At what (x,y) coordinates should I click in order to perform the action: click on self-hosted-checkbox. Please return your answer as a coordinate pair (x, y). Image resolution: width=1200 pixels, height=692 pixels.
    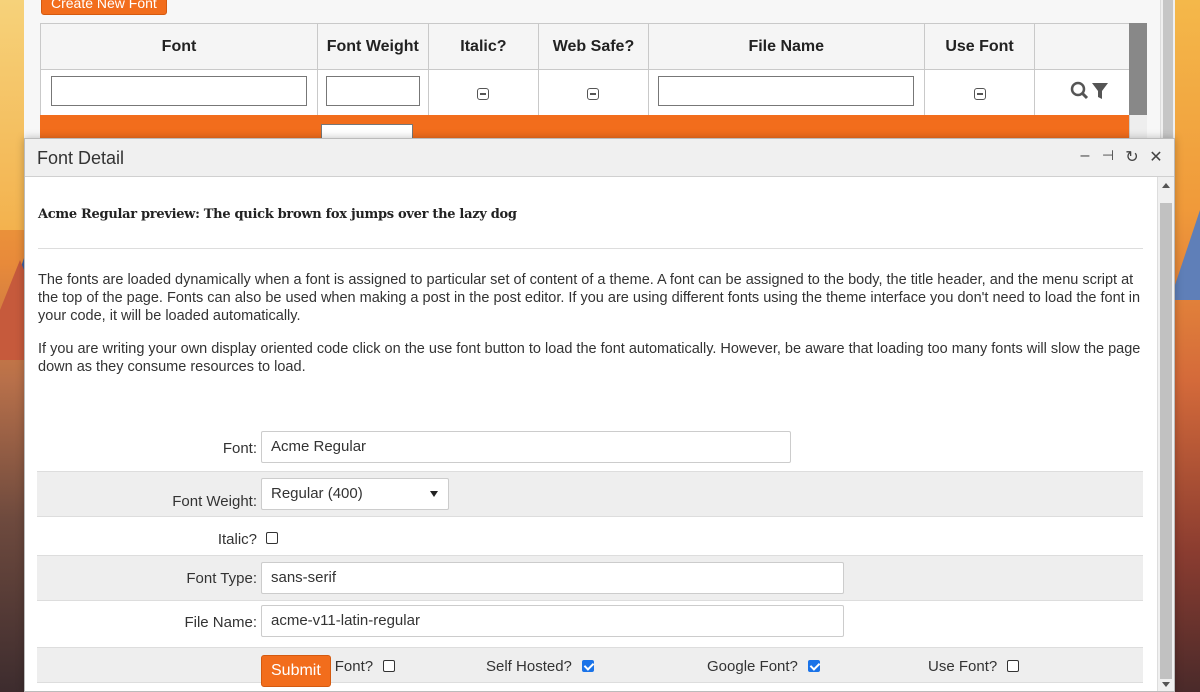
    Looking at the image, I should click on (588, 666).